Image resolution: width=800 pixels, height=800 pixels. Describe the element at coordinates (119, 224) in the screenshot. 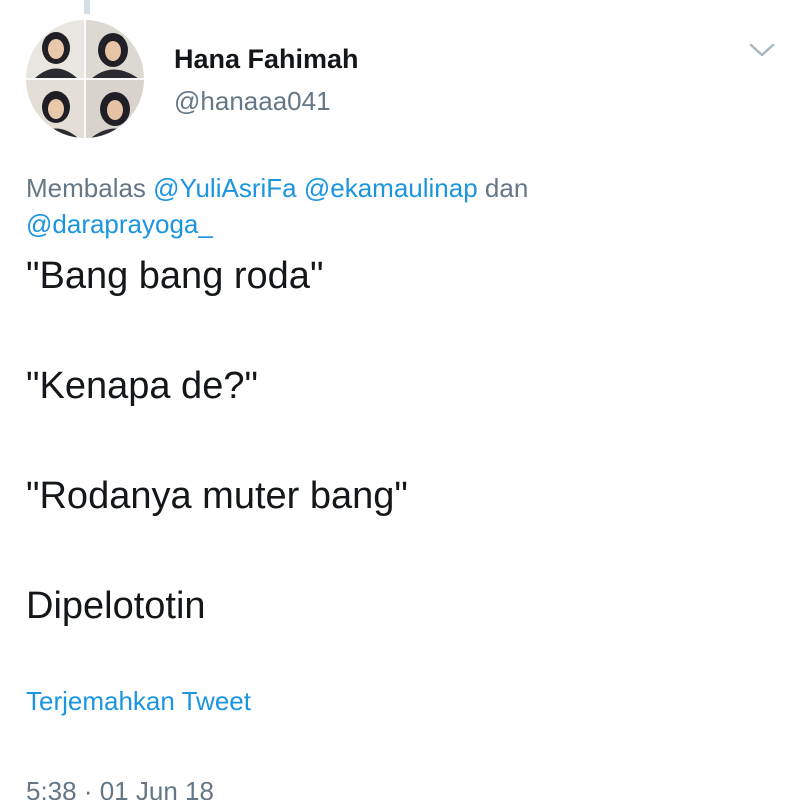

I see `mention-link: @daraprayoga_` at that location.